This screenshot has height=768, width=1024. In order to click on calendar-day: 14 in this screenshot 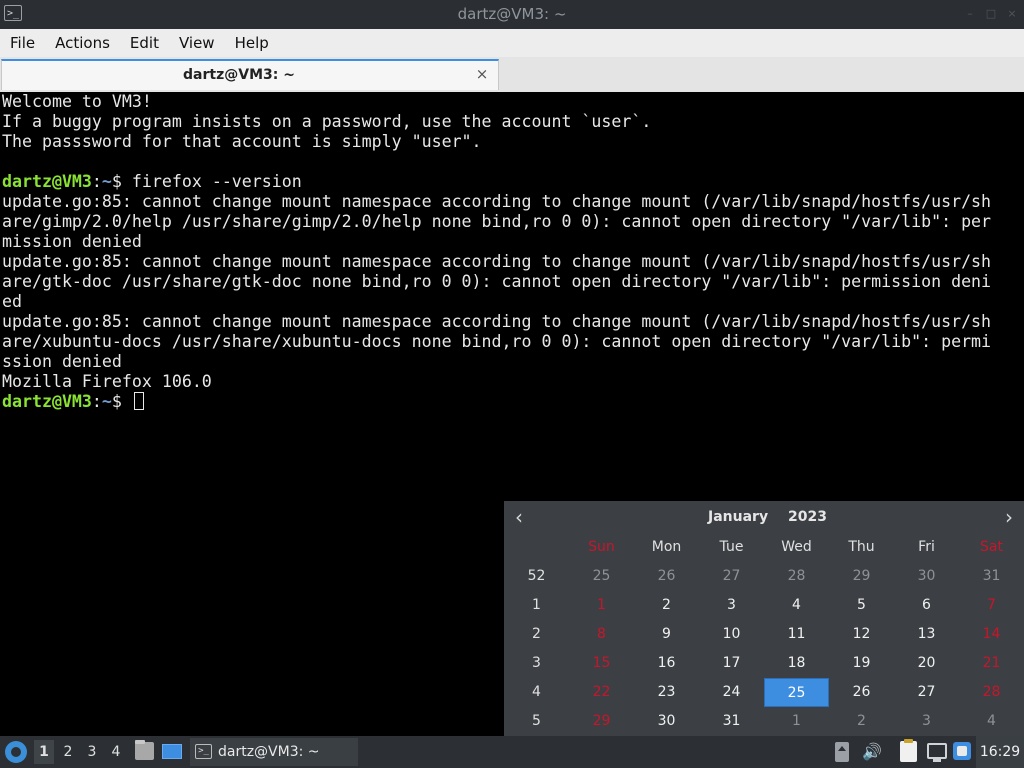, I will do `click(991, 634)`.